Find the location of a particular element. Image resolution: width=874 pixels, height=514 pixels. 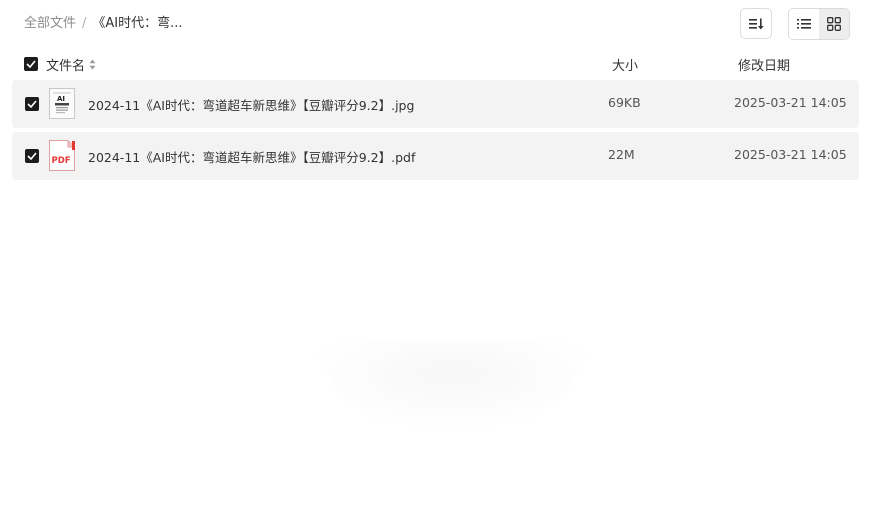

select-all-checkbox is located at coordinates (31, 64).